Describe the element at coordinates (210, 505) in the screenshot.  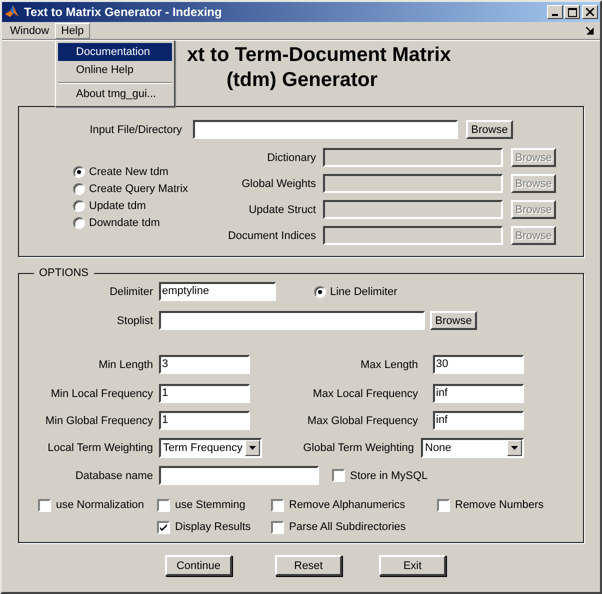
I see `checkbox-label: use Stemming` at that location.